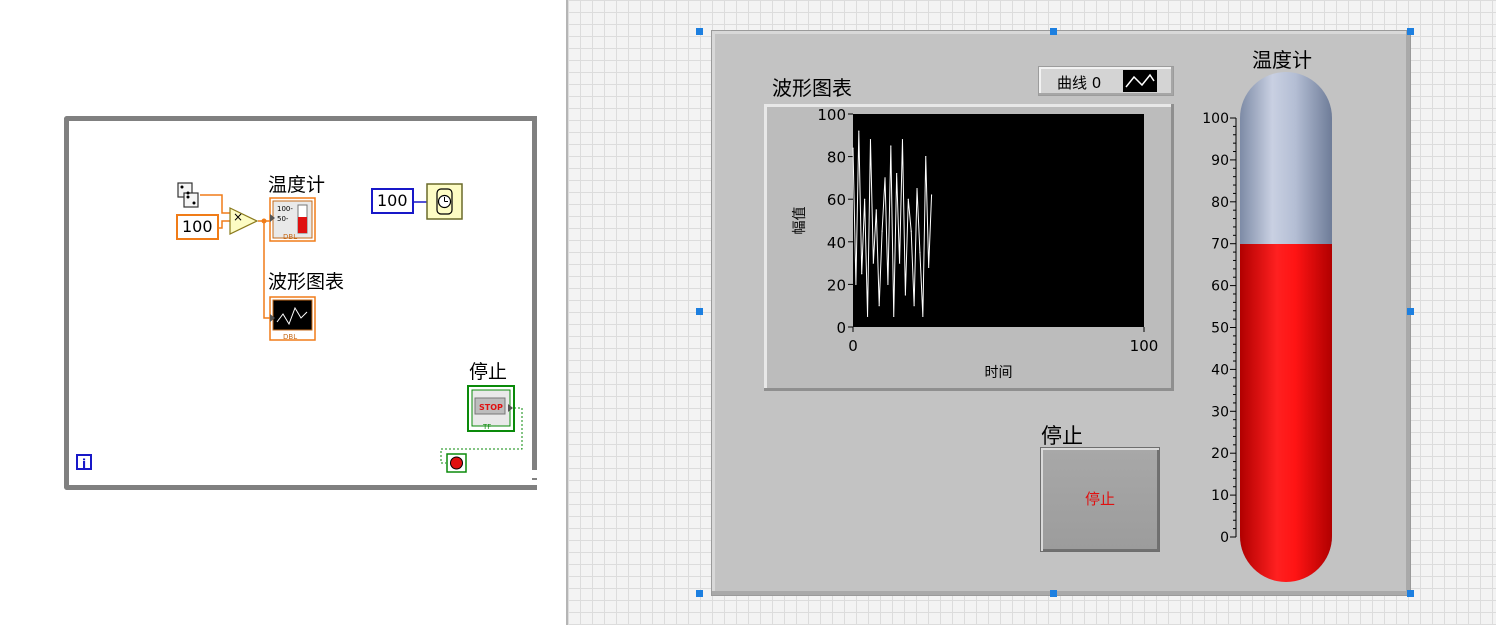 This screenshot has height=625, width=1496. Describe the element at coordinates (84, 462) in the screenshot. I see `iteration-terminal: i` at that location.